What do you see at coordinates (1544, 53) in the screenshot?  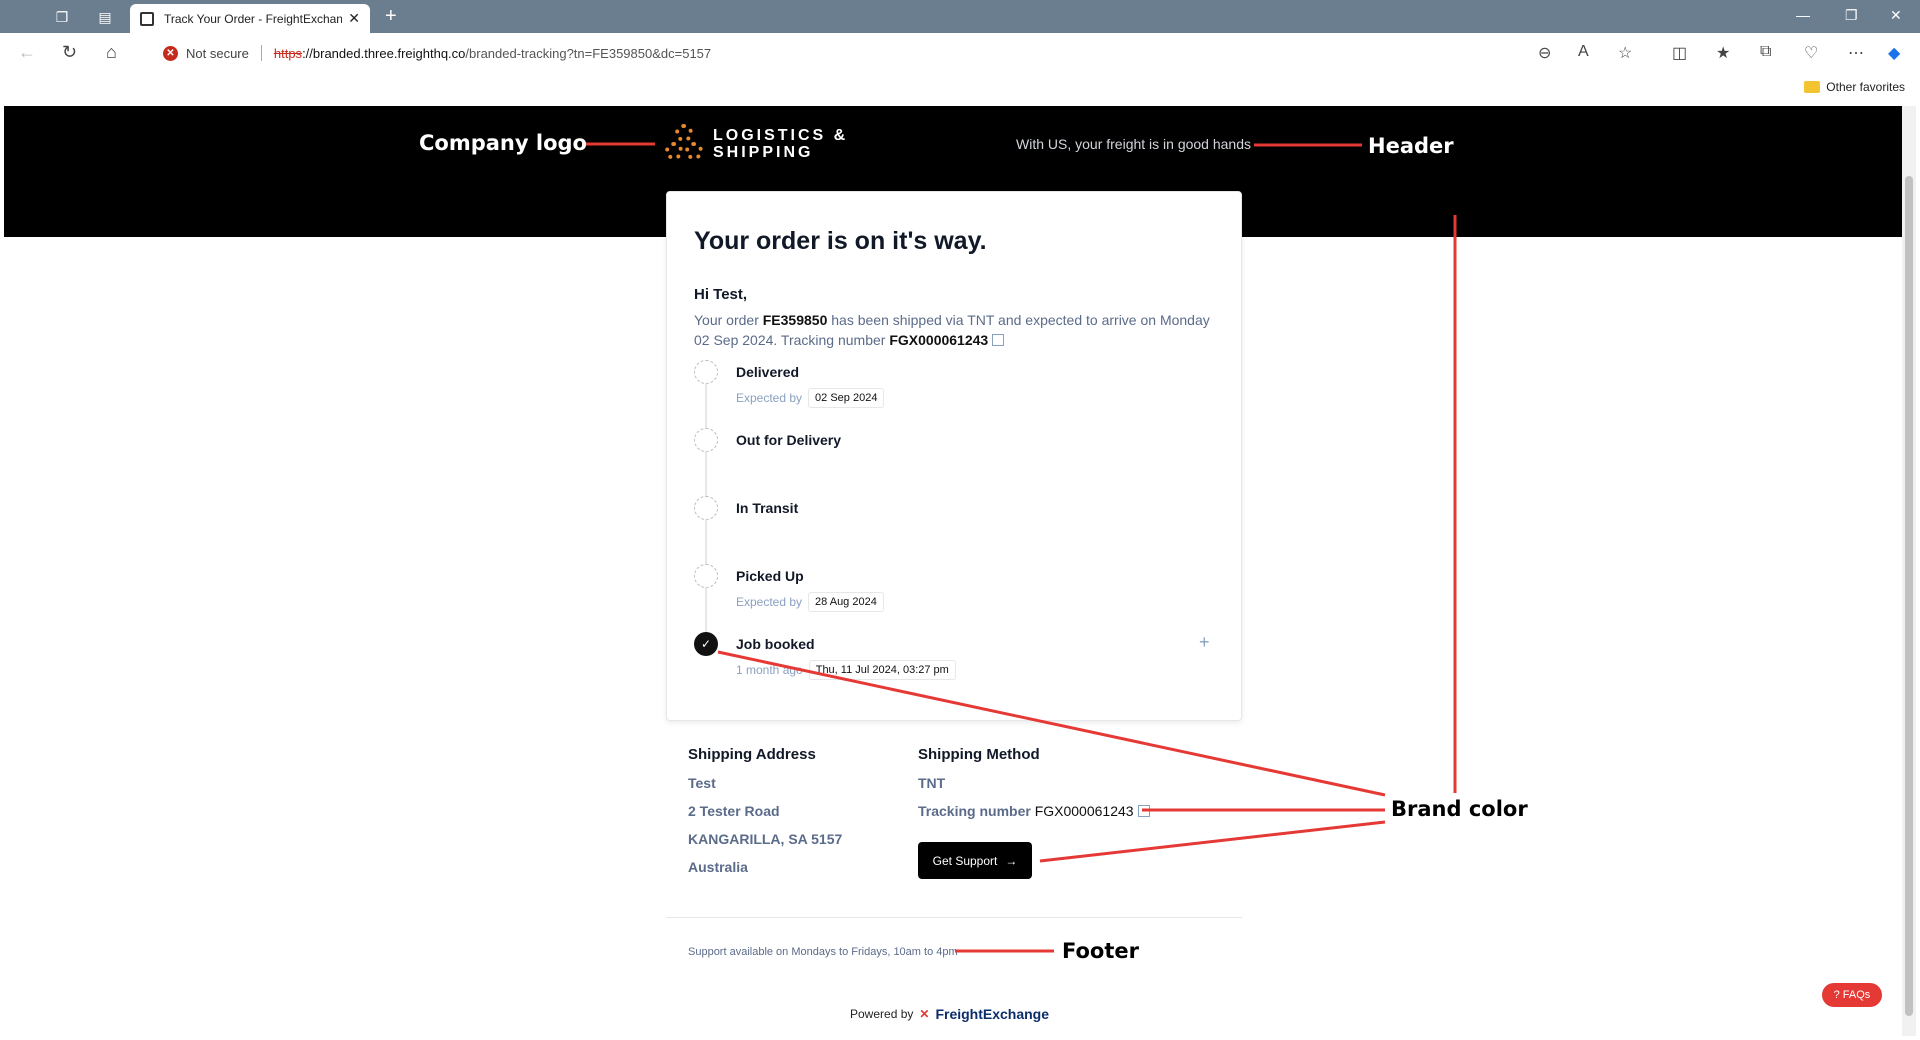 I see `zoom-icon: ⊖` at bounding box center [1544, 53].